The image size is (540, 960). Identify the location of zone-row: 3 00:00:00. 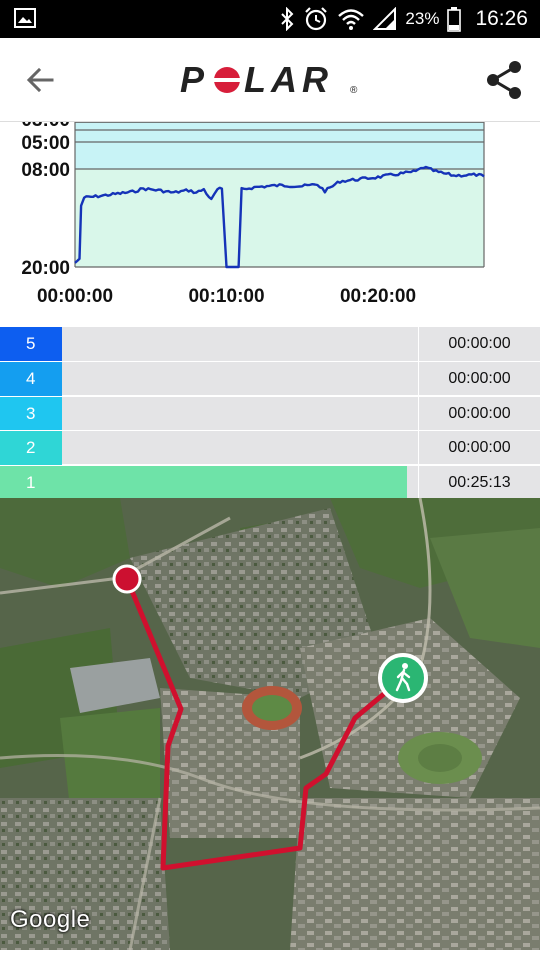
(270, 413).